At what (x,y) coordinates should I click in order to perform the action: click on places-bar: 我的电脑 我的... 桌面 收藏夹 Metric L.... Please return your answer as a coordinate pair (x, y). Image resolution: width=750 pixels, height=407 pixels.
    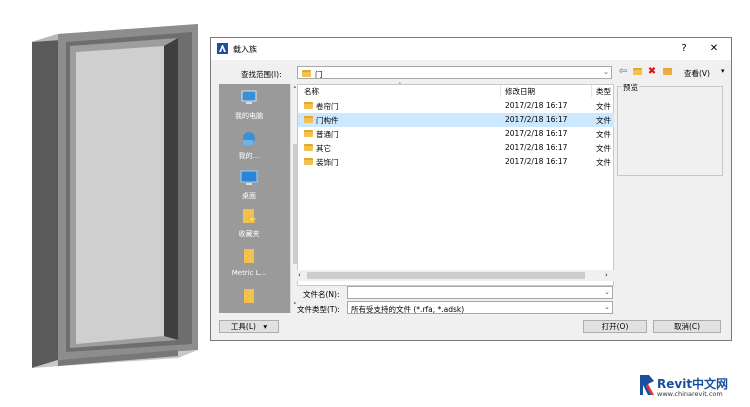
    Looking at the image, I should click on (254, 198).